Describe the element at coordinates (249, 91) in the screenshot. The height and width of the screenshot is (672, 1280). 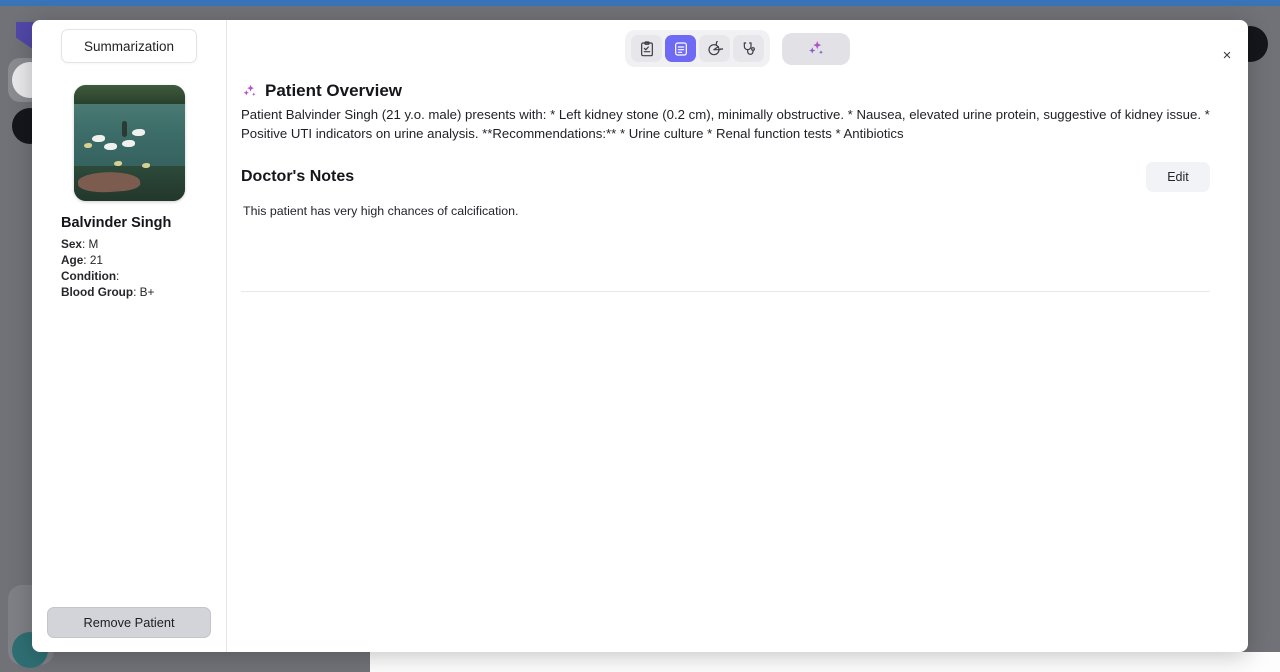
I see `sparkle-icon` at that location.